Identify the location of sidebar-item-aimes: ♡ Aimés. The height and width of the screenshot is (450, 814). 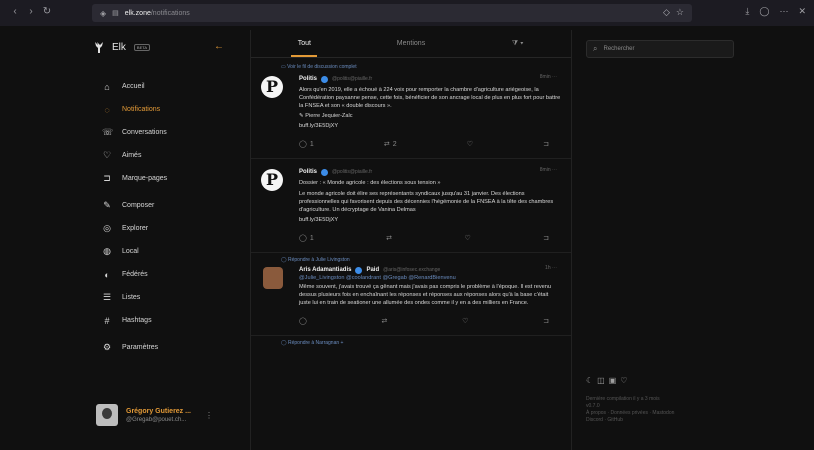
(134, 155).